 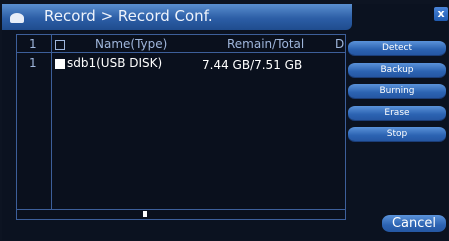 I want to click on close-button: x, so click(x=441, y=14).